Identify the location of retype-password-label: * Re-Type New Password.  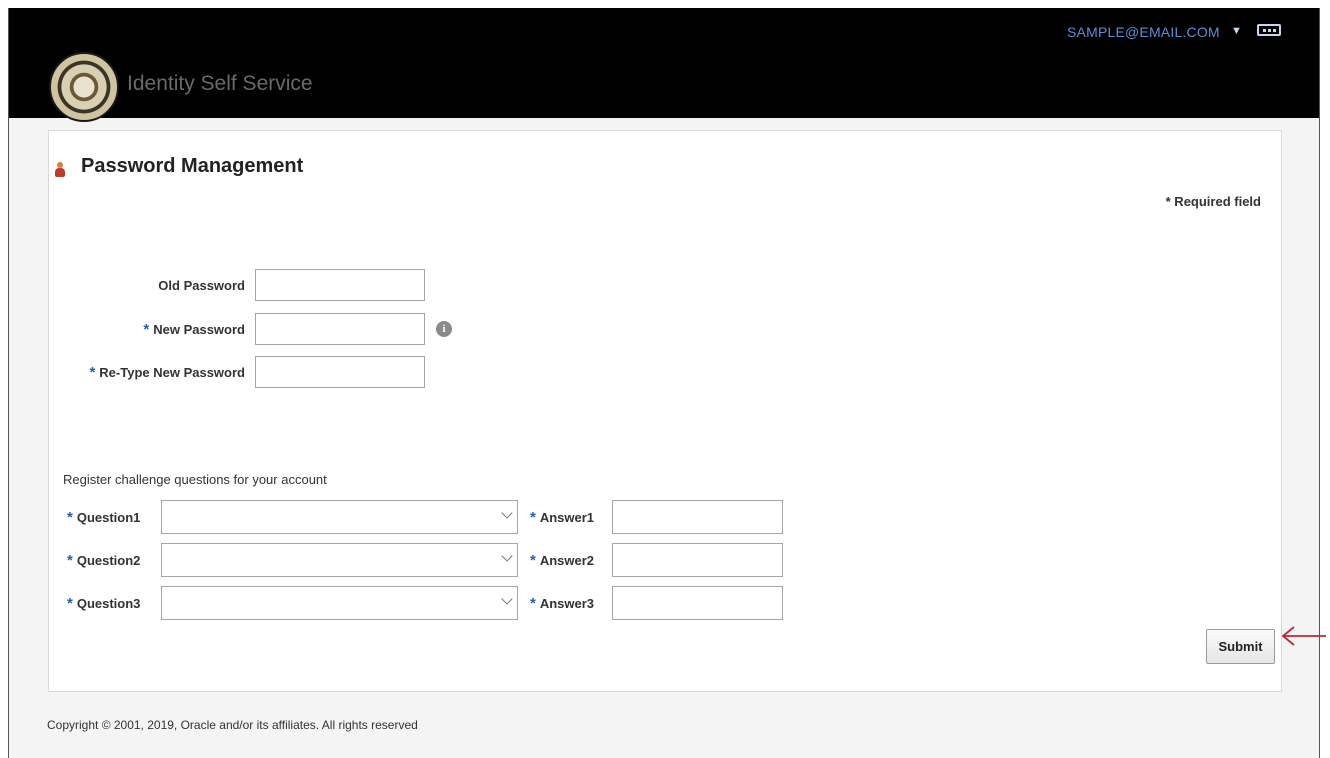
(151, 372).